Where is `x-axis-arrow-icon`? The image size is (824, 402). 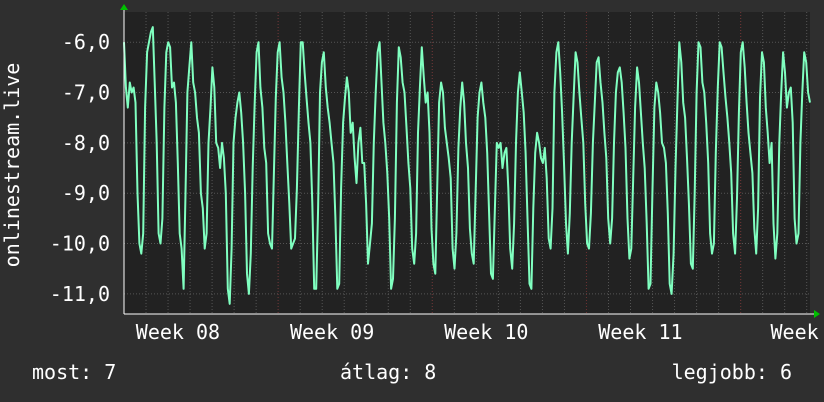 x-axis-arrow-icon is located at coordinates (817, 314).